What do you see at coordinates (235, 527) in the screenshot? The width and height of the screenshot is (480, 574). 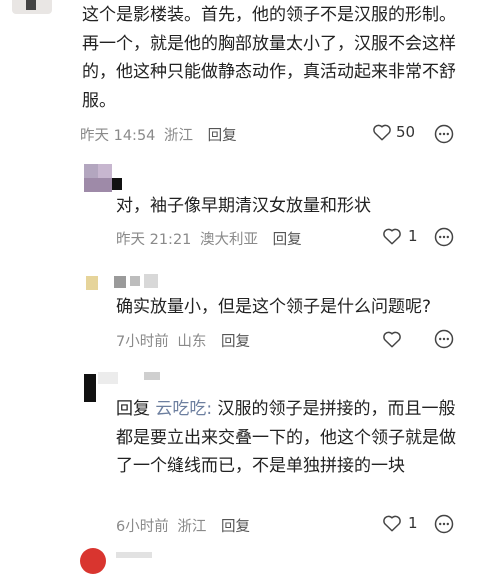 I see `comment-4-reply-button: 回复` at bounding box center [235, 527].